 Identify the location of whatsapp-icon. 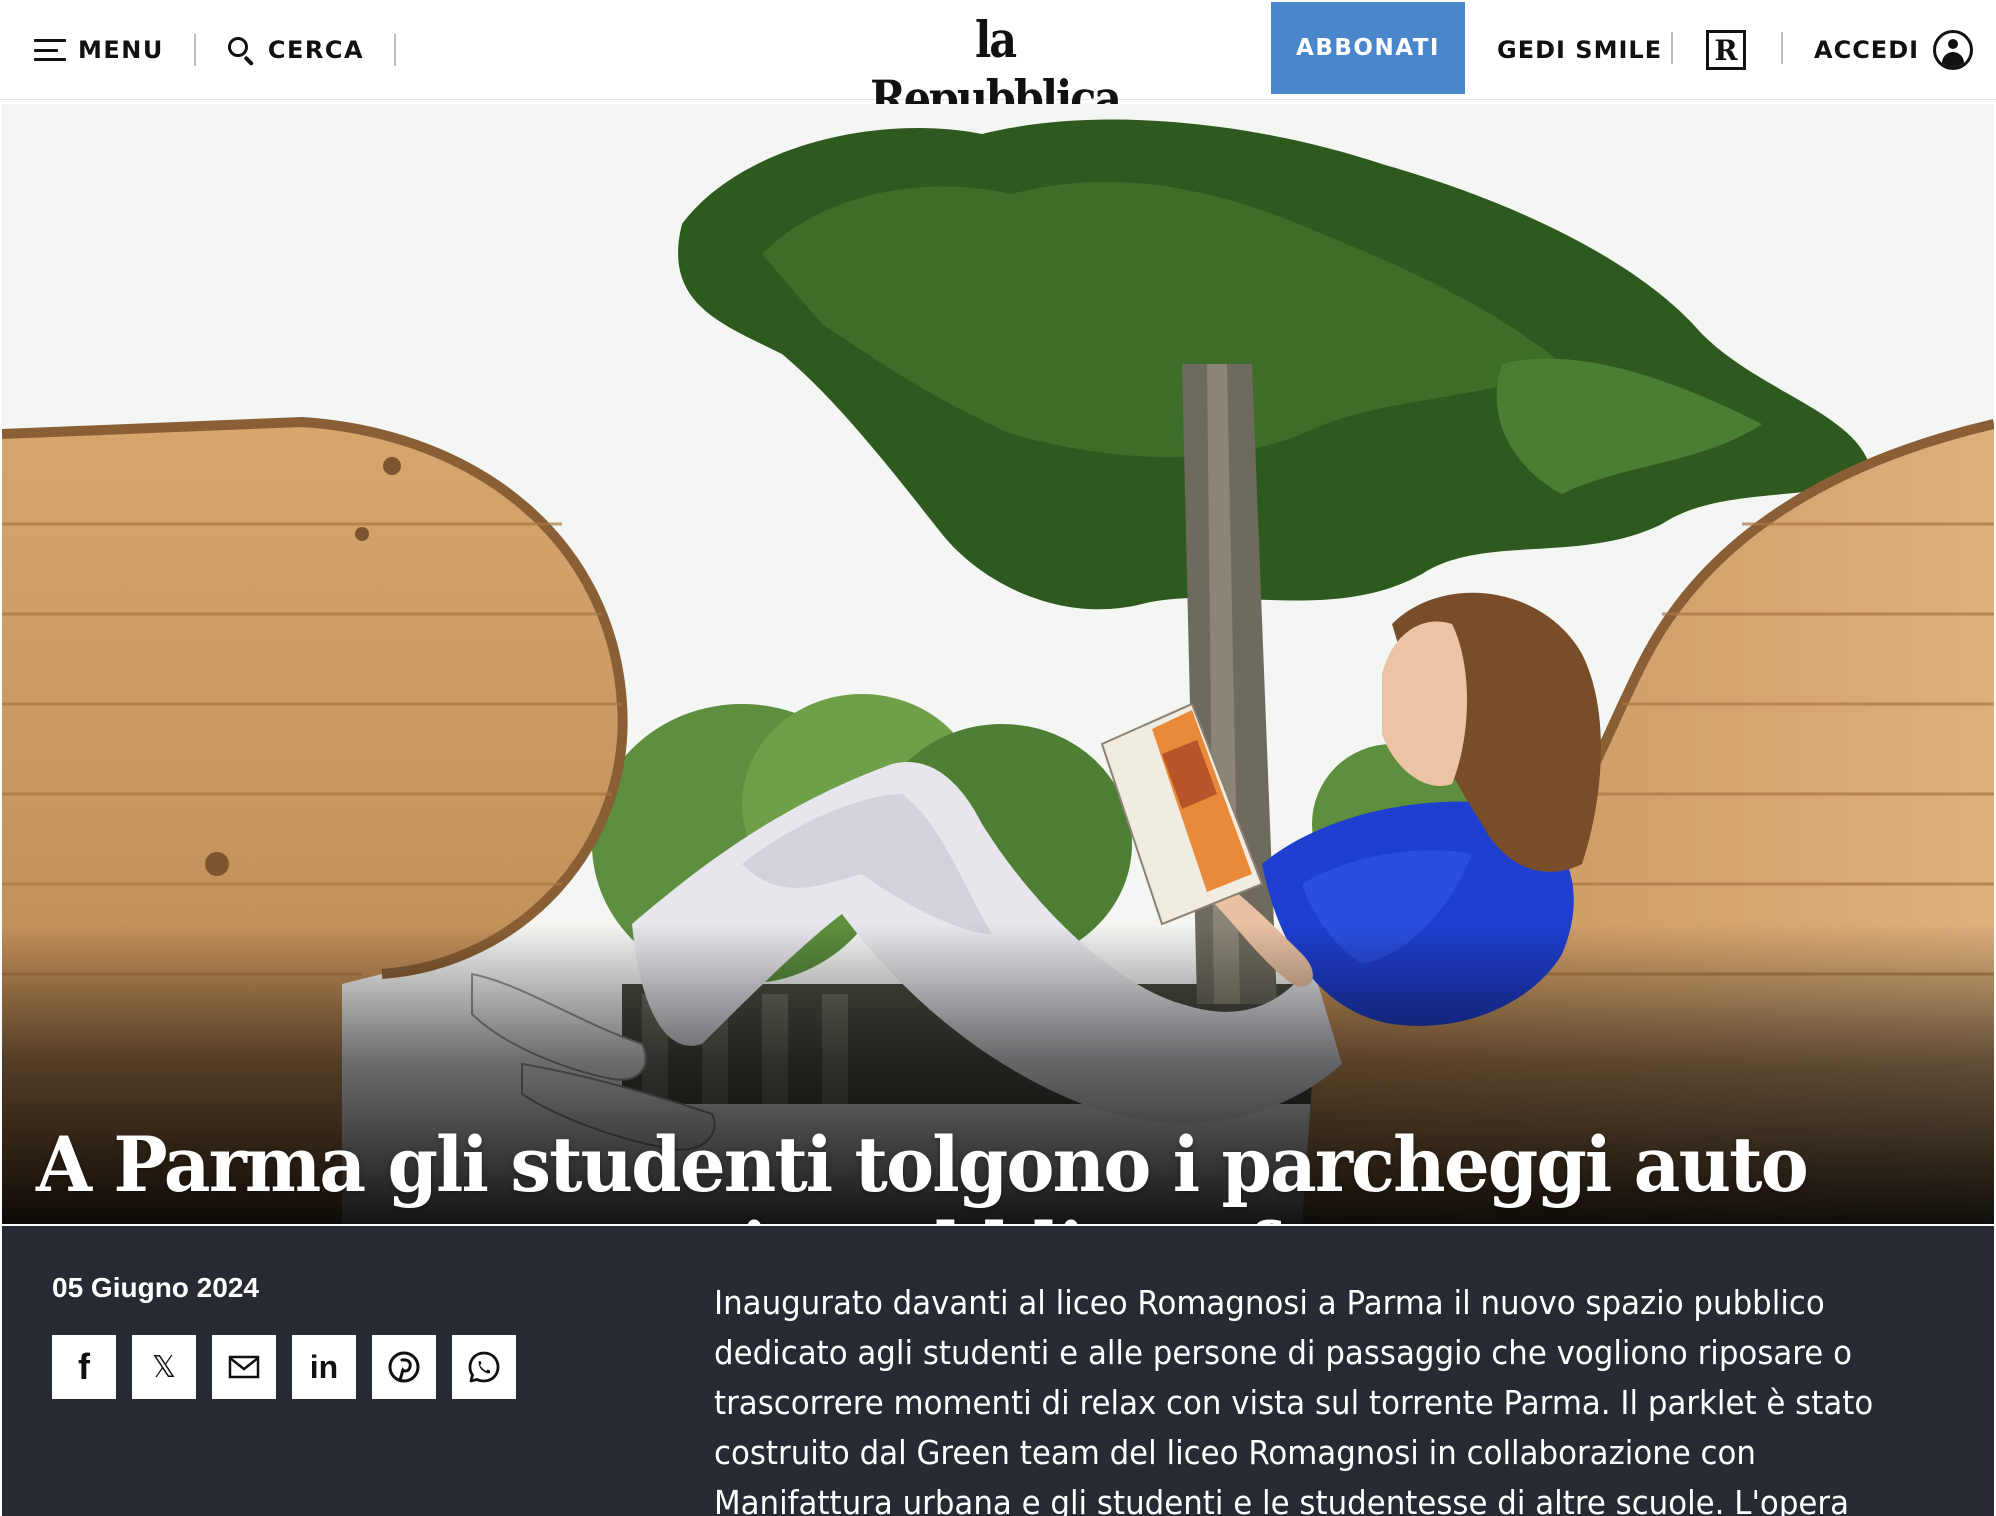
(484, 1367).